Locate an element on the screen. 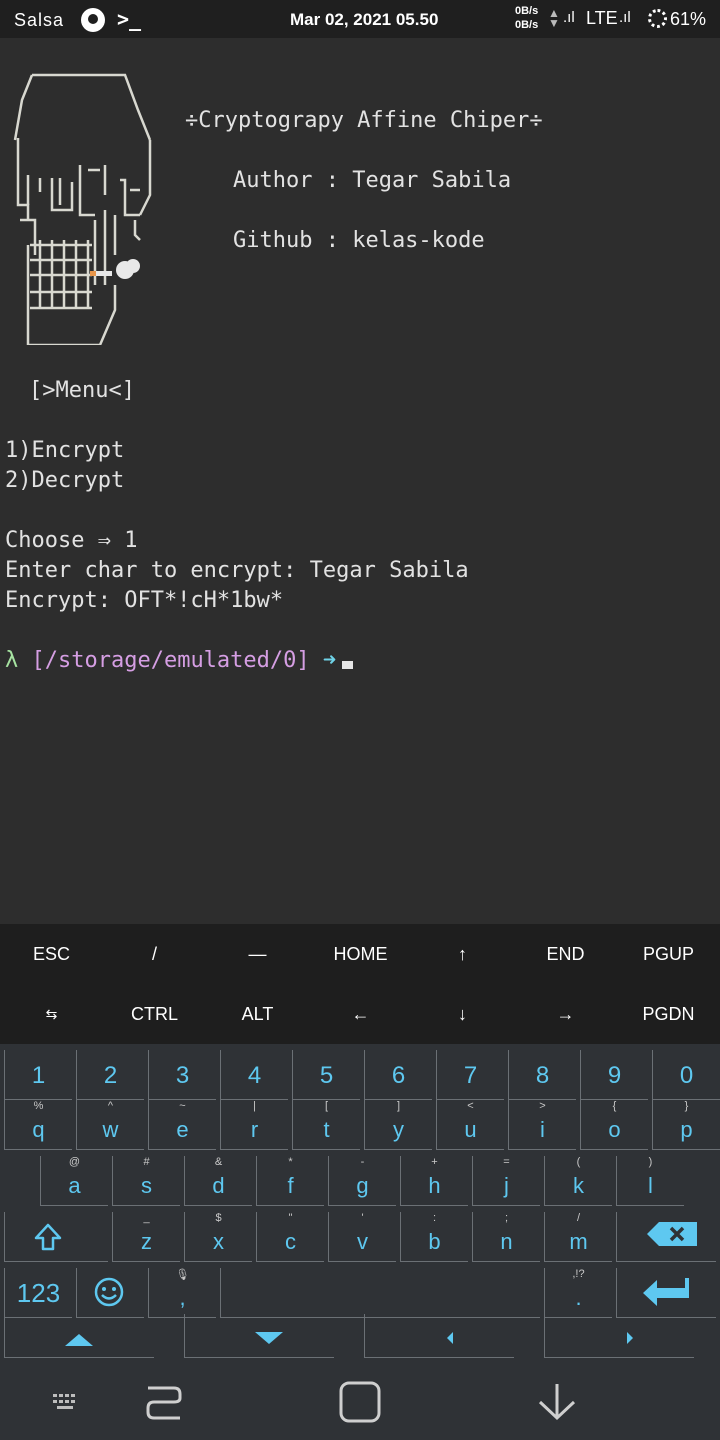 Image resolution: width=720 pixels, height=1440 pixels. key-6: 6 is located at coordinates (398, 1075).